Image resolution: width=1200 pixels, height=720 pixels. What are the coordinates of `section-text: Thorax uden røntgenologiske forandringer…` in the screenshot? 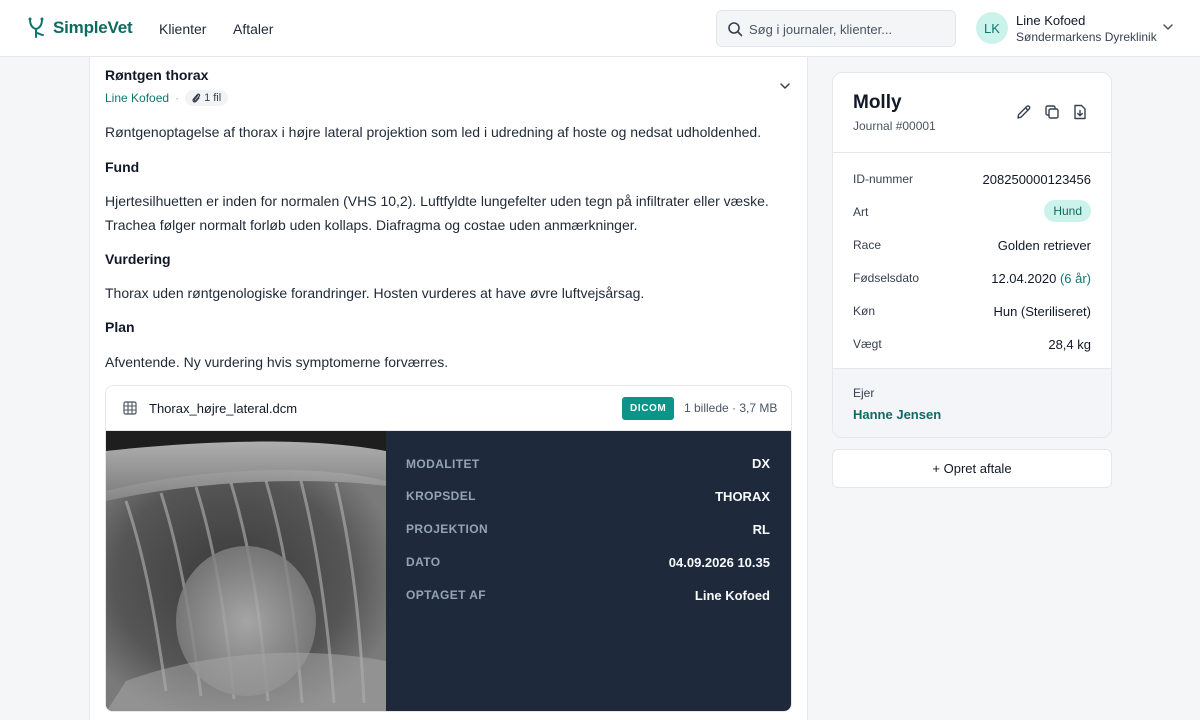 It's located at (375, 293).